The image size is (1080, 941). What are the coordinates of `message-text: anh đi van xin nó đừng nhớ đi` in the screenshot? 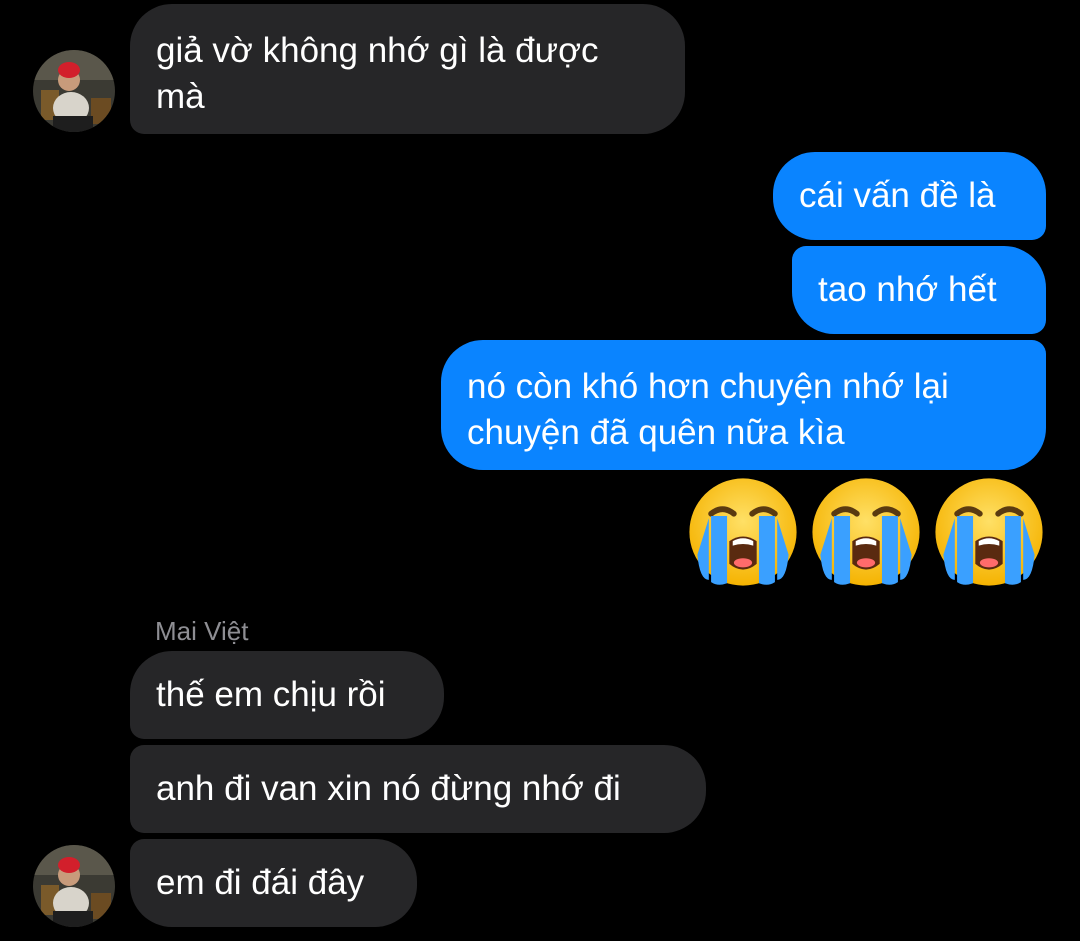 It's located at (388, 788).